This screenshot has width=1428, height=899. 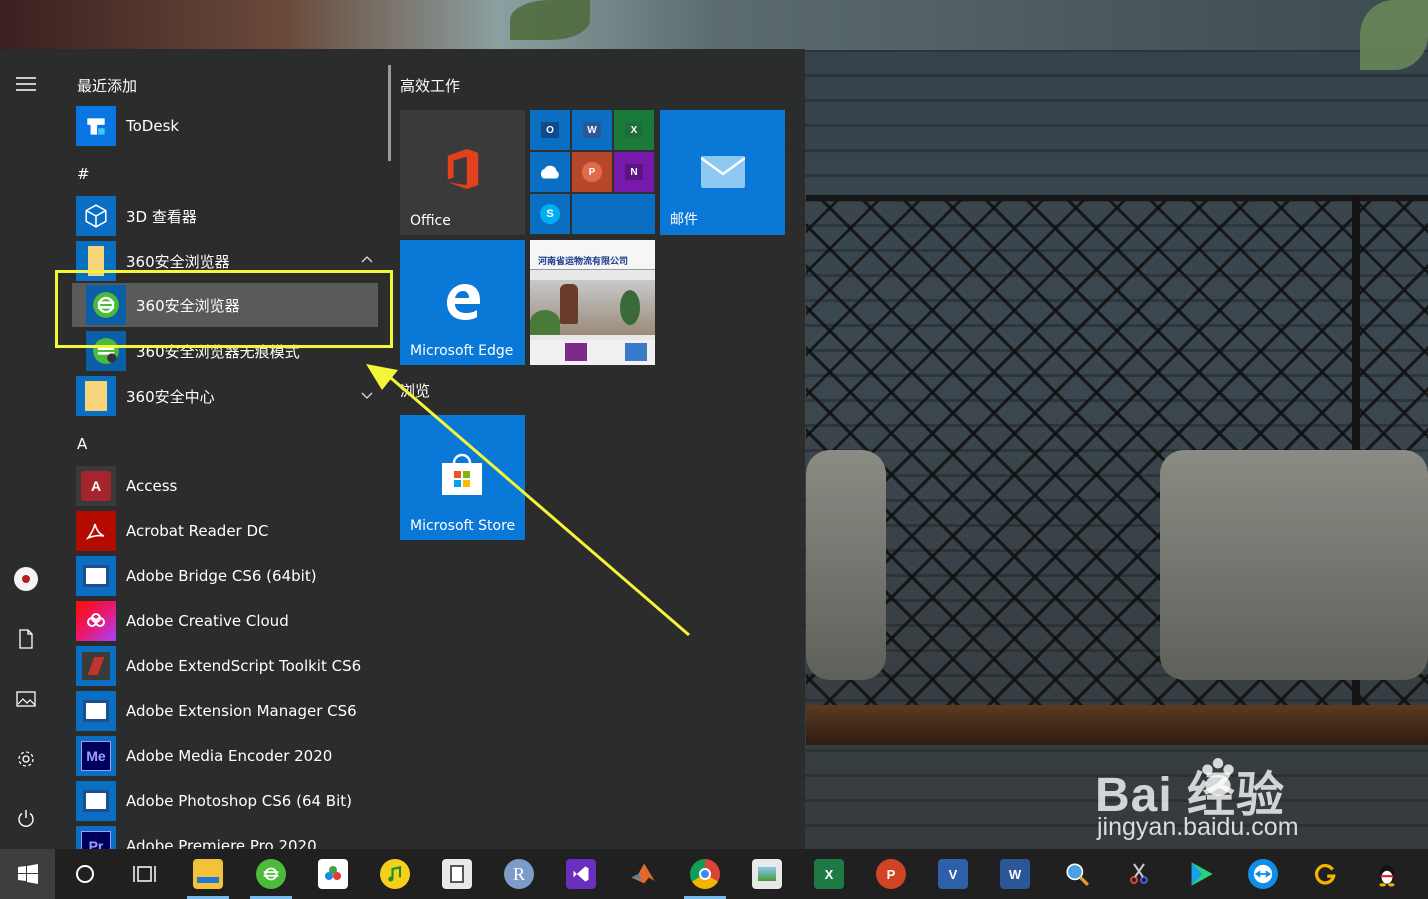 I want to click on taskbar-360-browser, so click(x=271, y=874).